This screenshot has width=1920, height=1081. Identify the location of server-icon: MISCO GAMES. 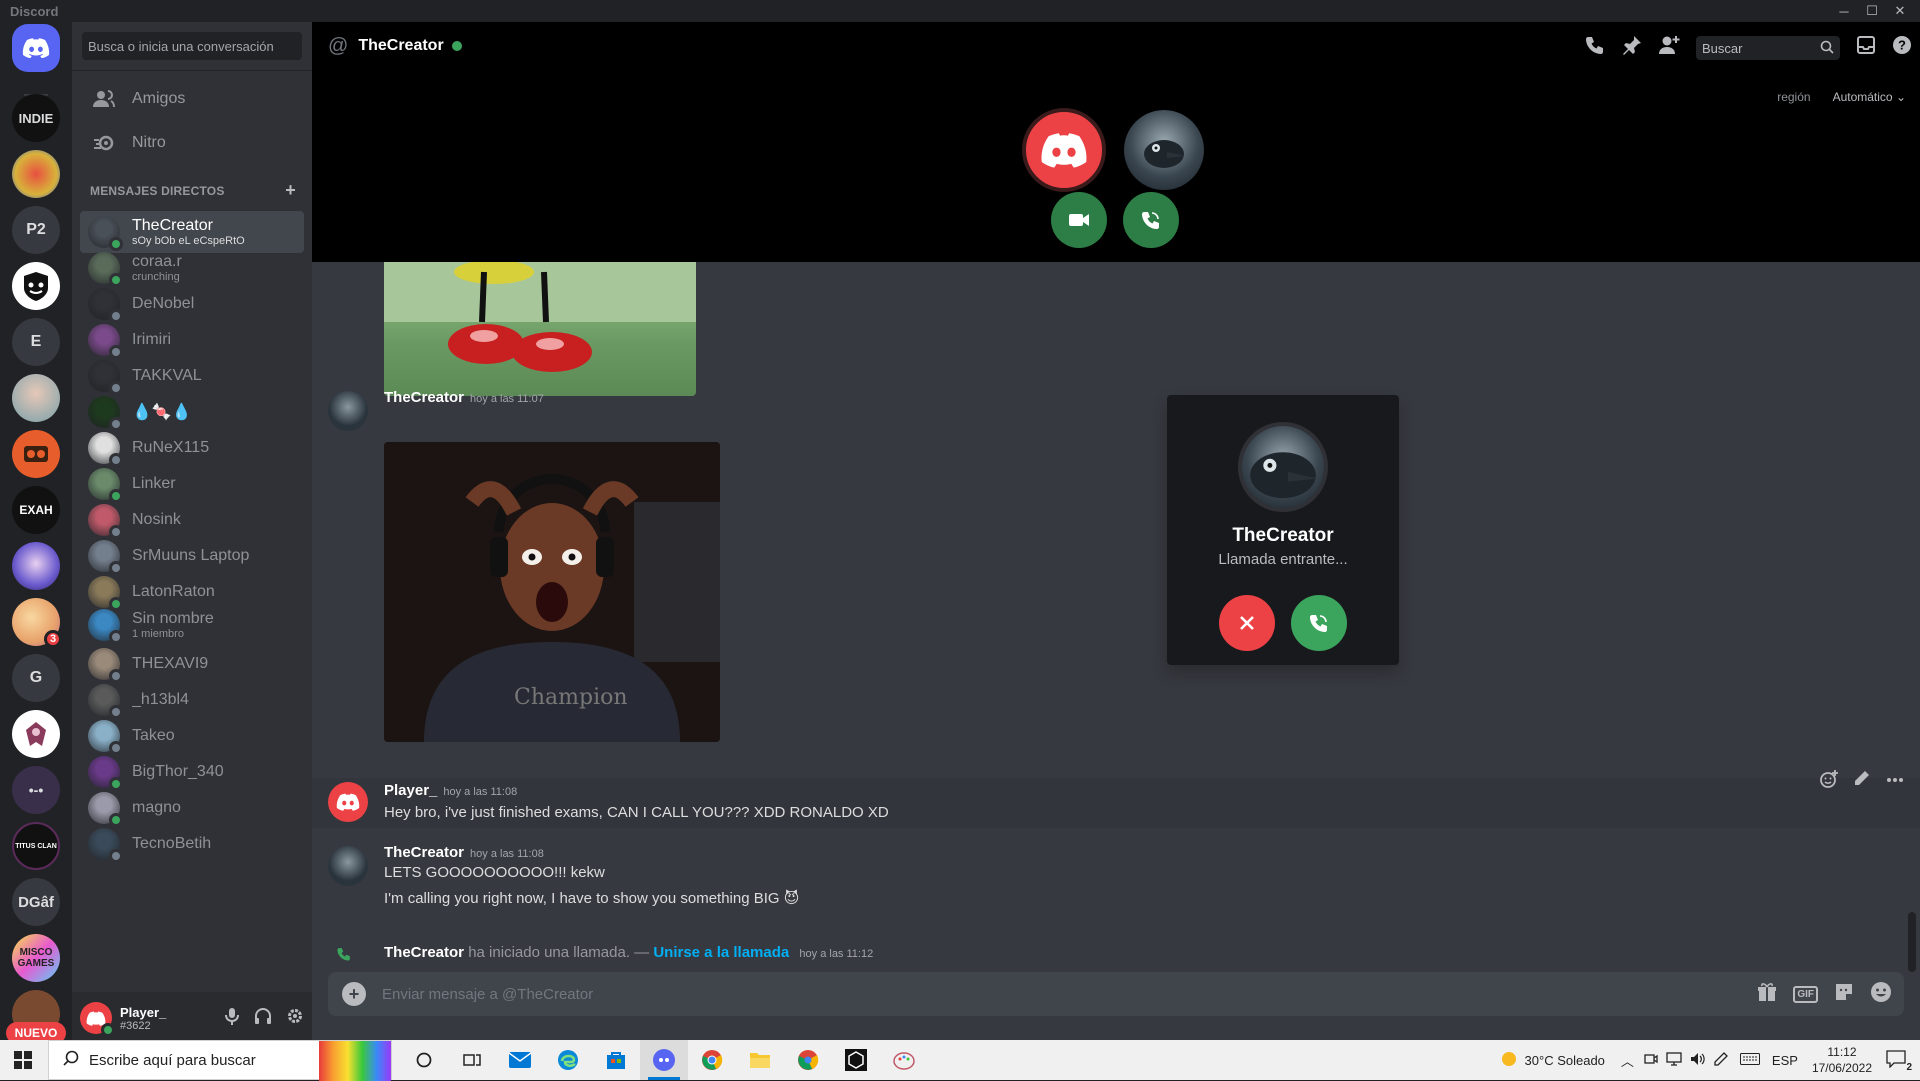
(36, 958).